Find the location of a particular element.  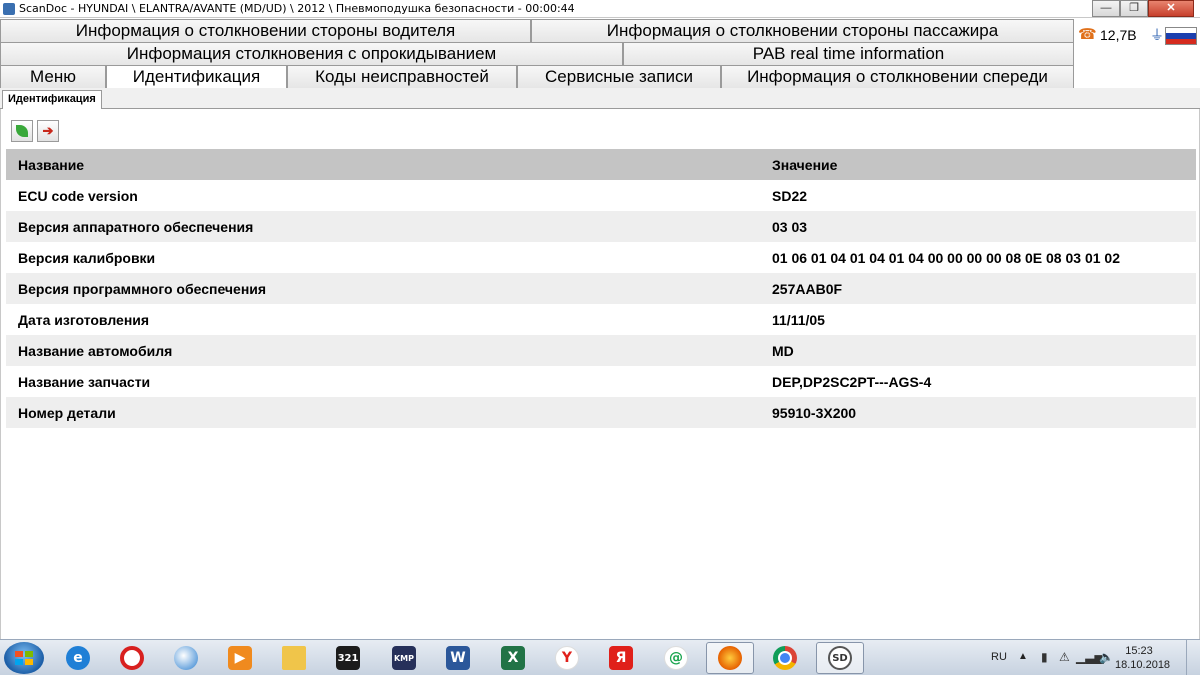

row-name: Номер детали is located at coordinates (67, 412).